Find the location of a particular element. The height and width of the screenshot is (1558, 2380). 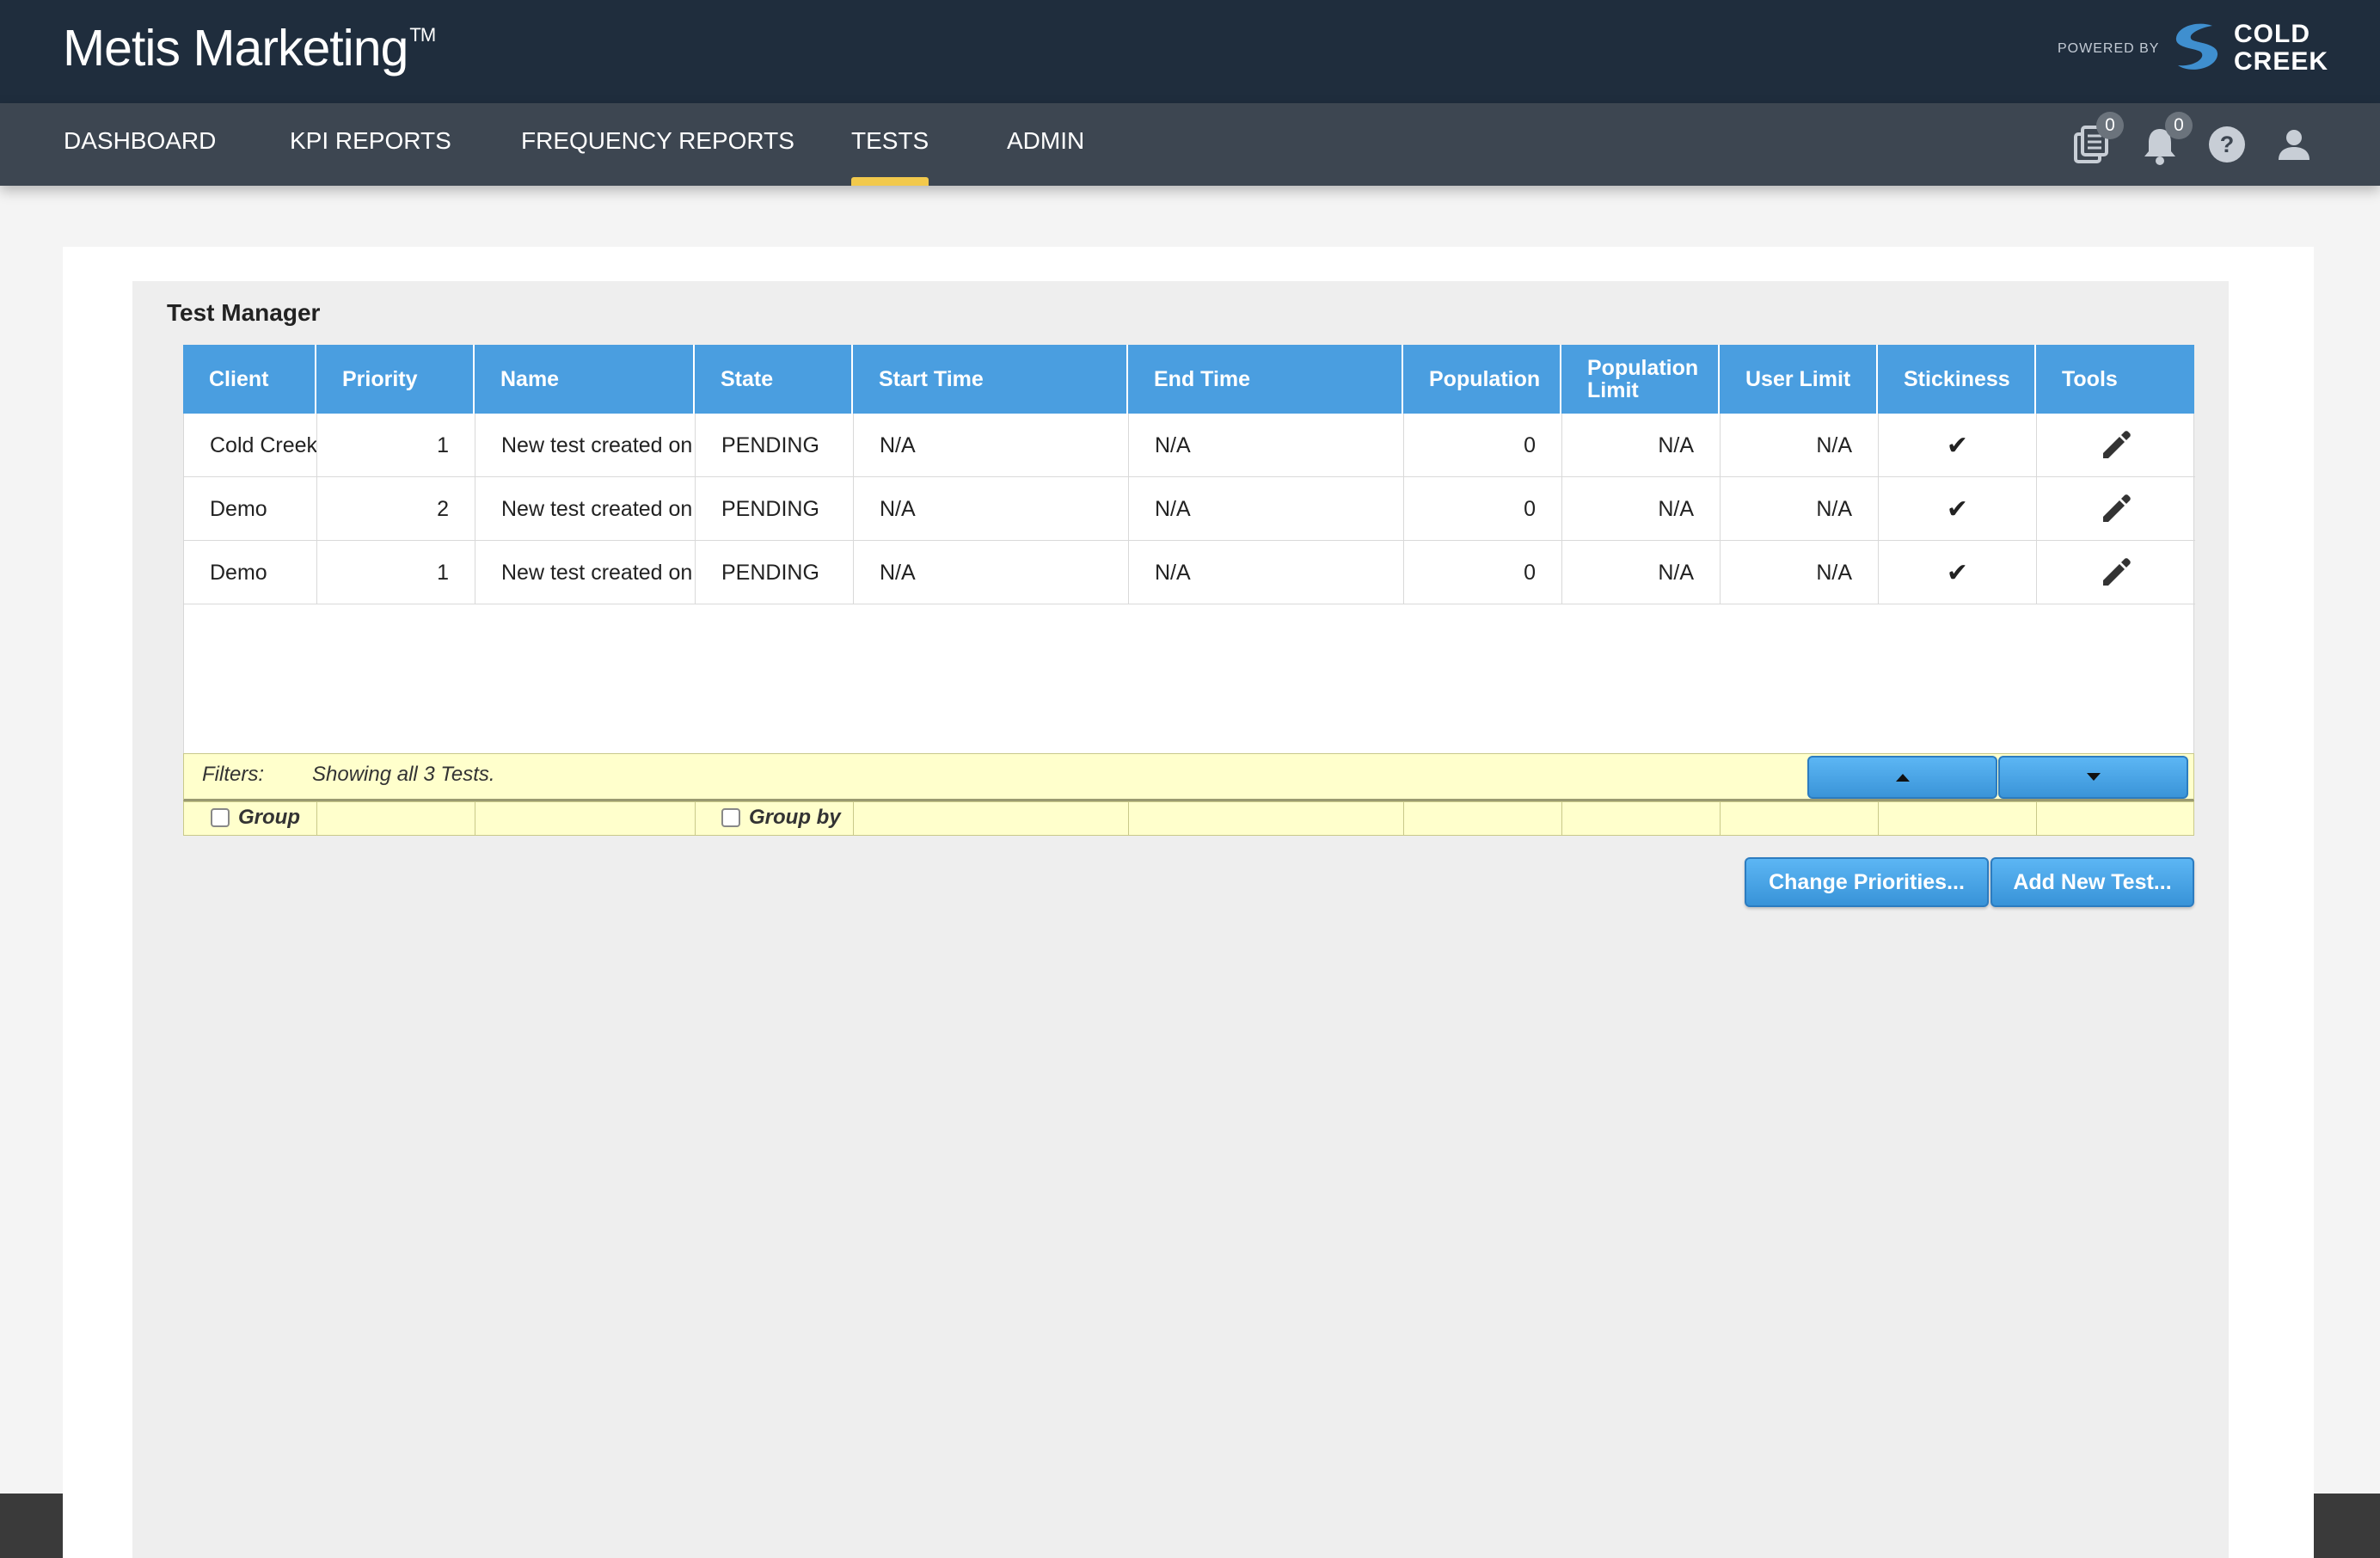

nav-admin: ADMIN is located at coordinates (1046, 141).